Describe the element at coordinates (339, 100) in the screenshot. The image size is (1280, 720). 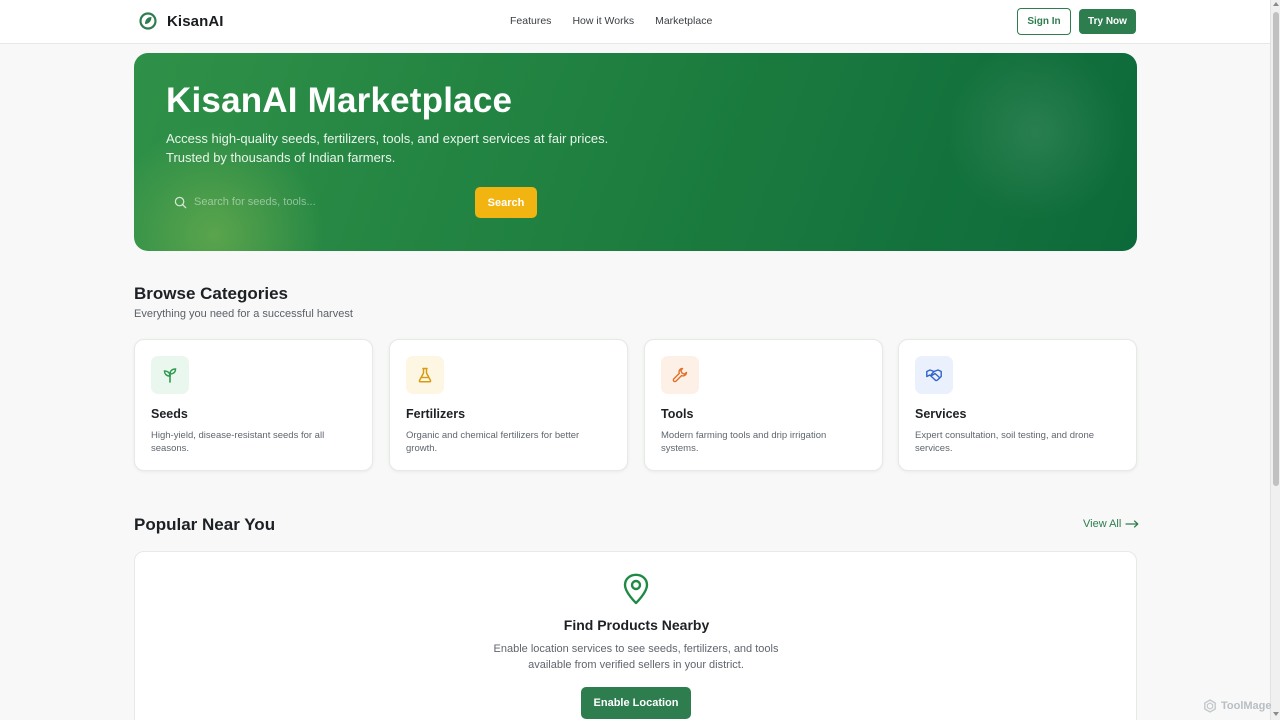
I see `hero-title: KisanAI Marketplace` at that location.